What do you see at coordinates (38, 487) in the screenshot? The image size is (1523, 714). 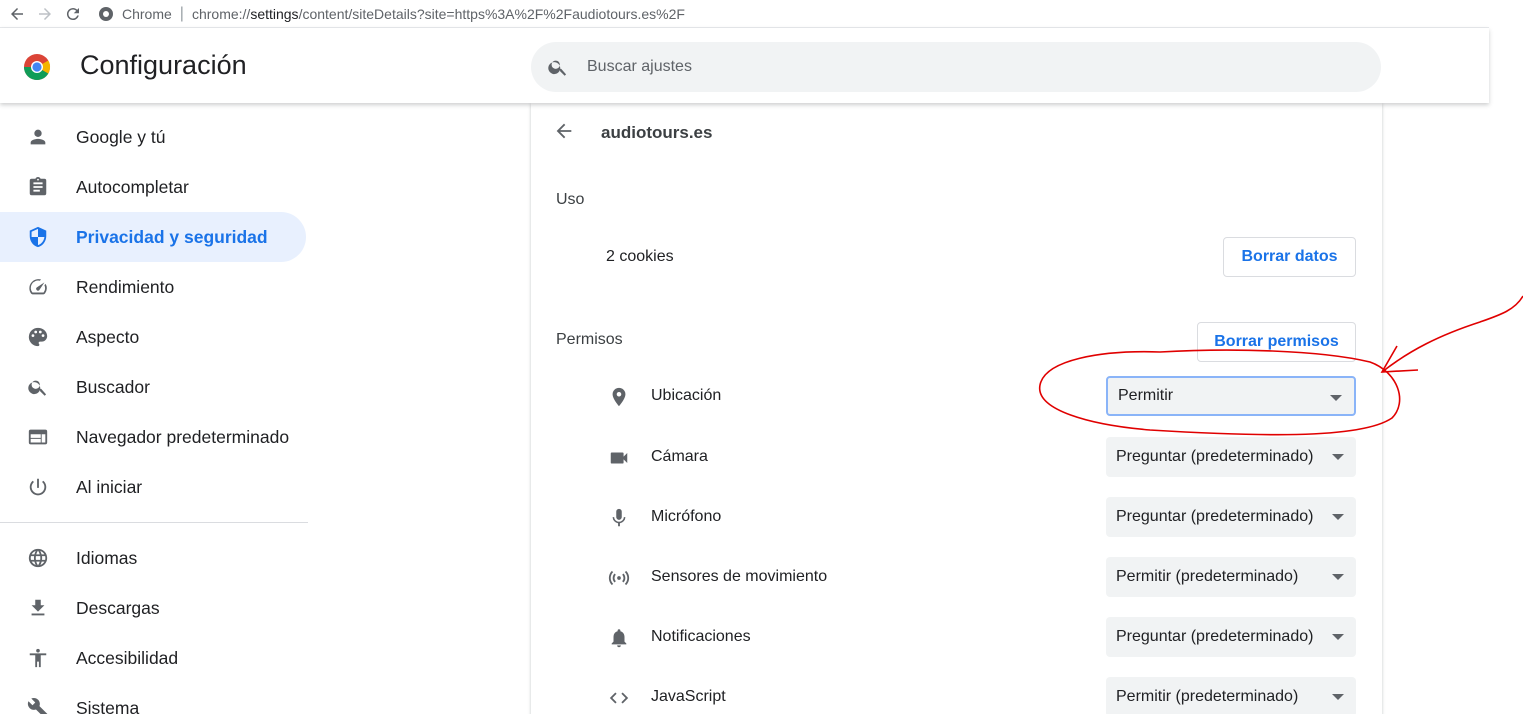 I see `power-icon` at bounding box center [38, 487].